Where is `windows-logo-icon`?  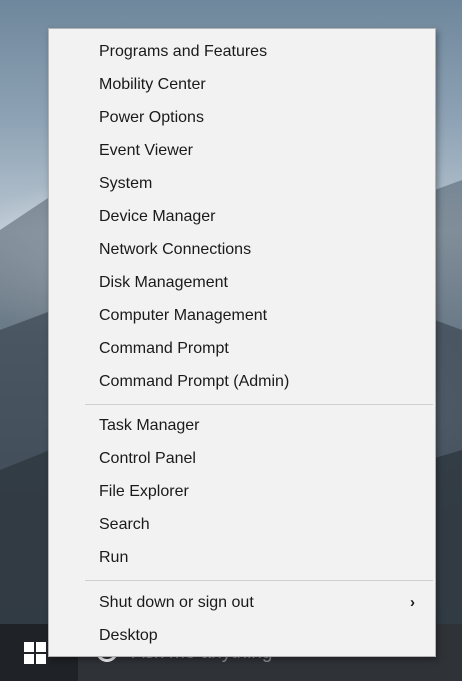
windows-logo-icon is located at coordinates (35, 653).